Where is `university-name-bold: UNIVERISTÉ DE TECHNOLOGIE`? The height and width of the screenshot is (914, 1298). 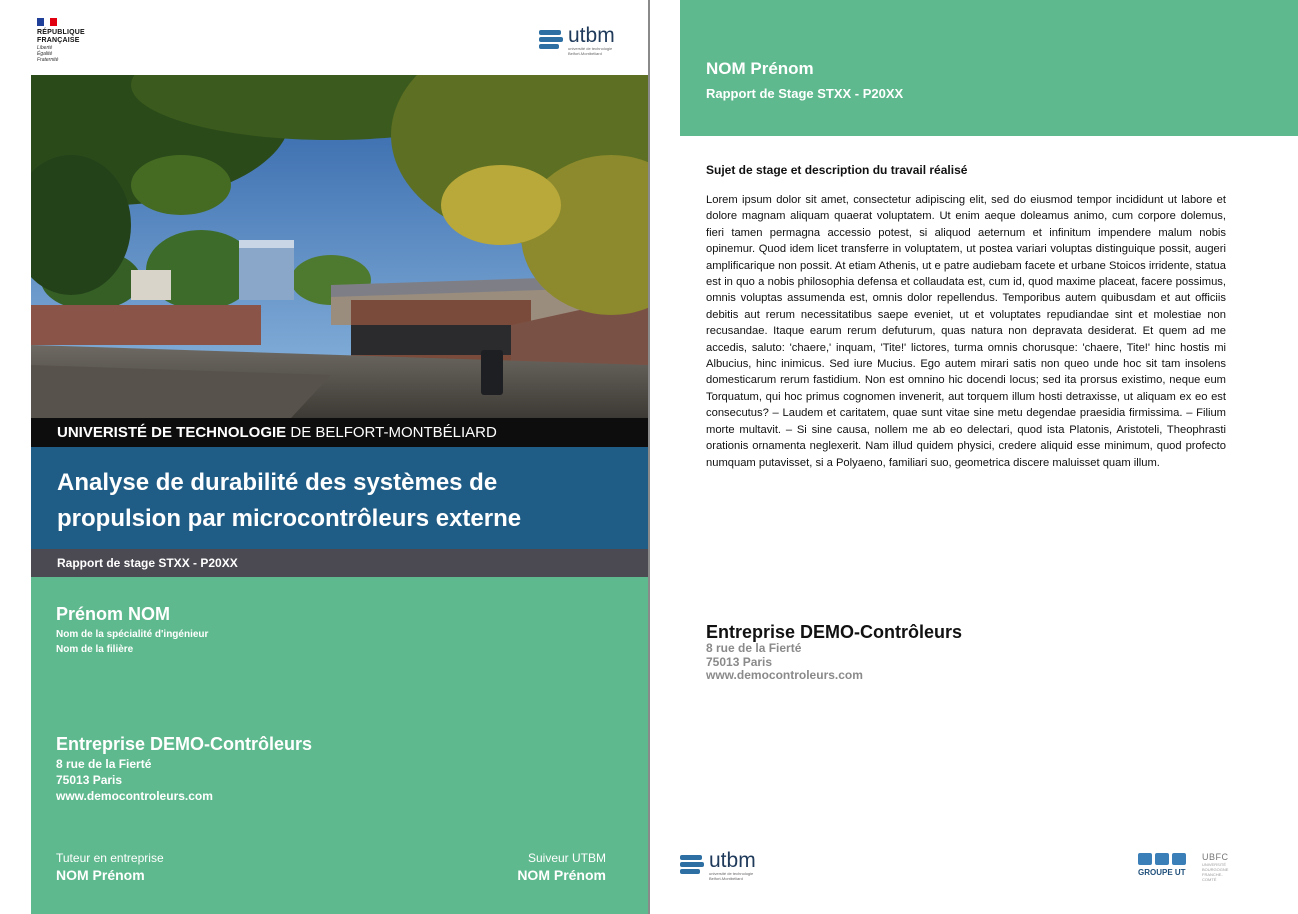
university-name-bold: UNIVERISTÉ DE TECHNOLOGIE is located at coordinates (172, 432).